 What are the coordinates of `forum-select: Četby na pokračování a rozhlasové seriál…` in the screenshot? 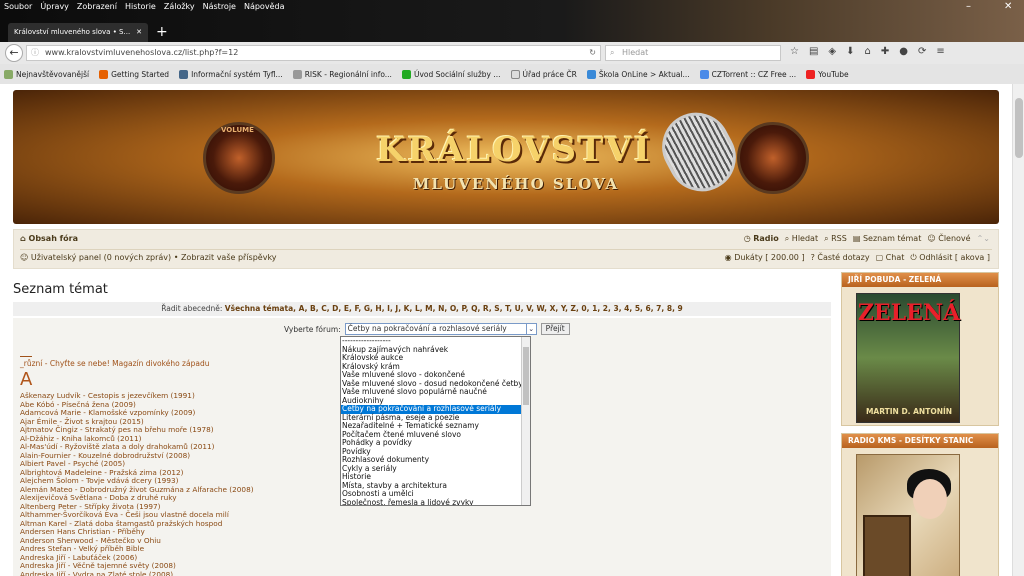 It's located at (440, 329).